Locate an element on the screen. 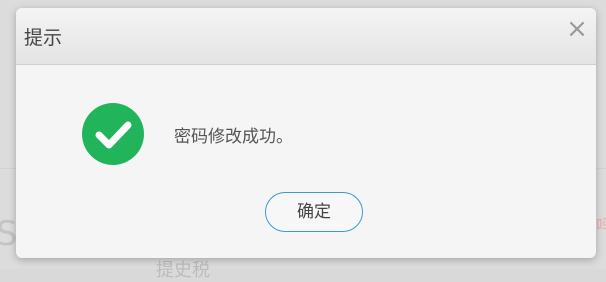  confirm-button: 确定 is located at coordinates (314, 212).